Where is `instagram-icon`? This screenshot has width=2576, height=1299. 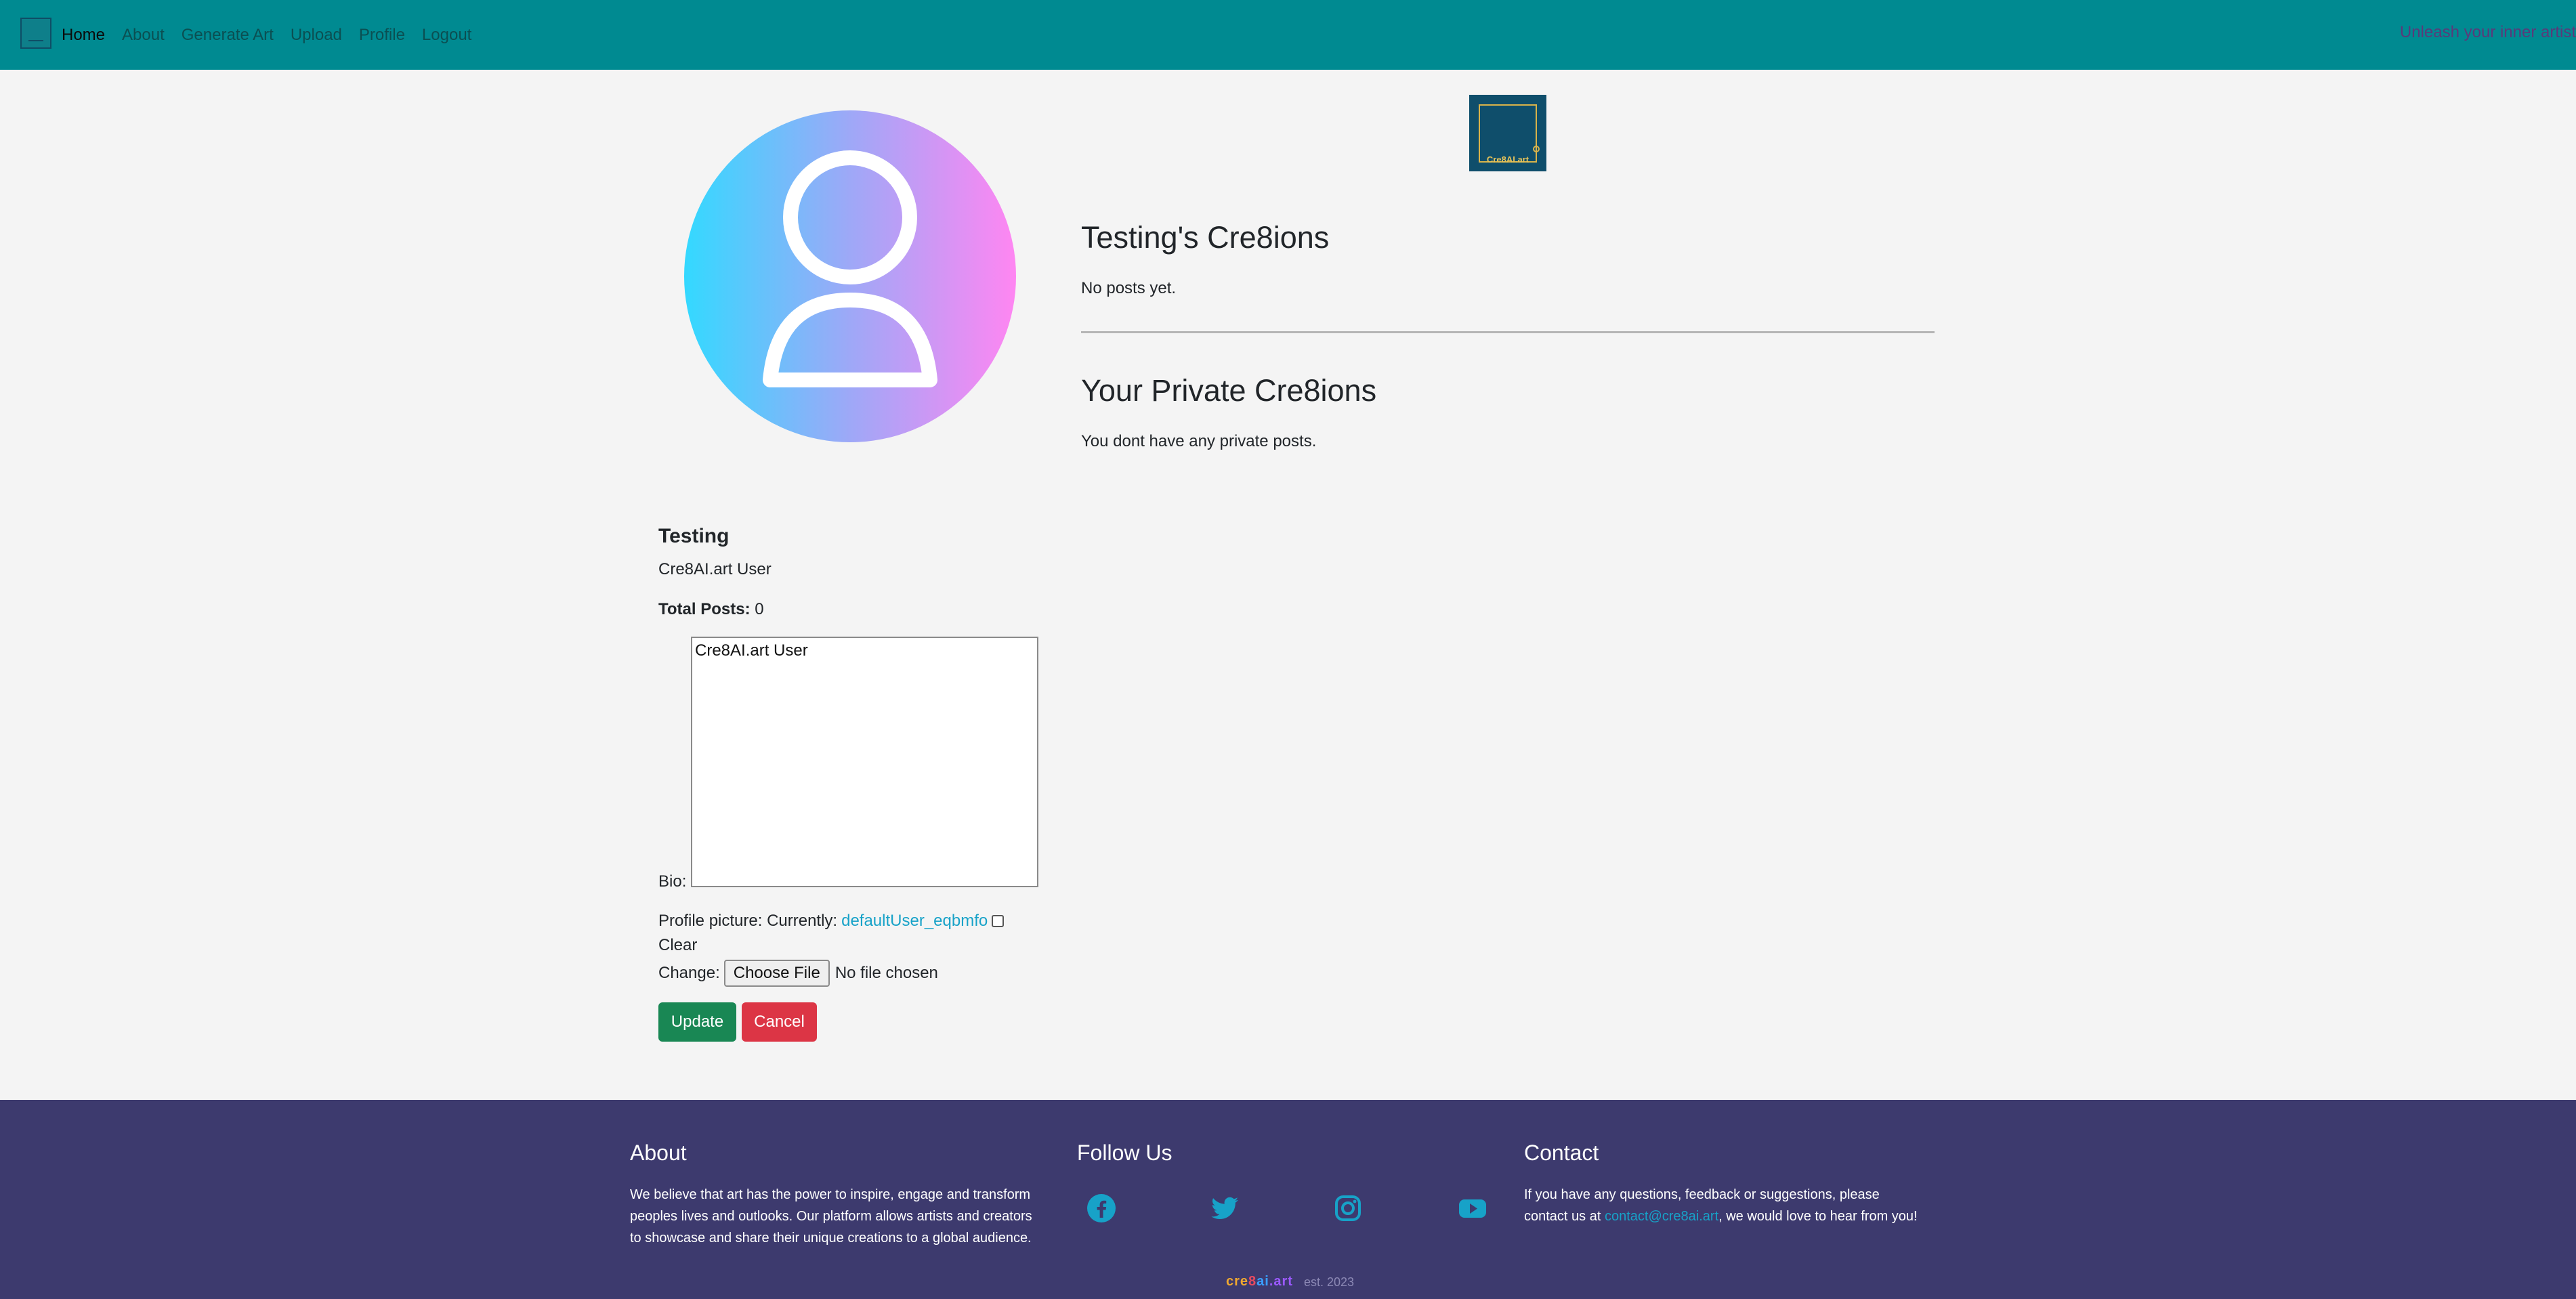 instagram-icon is located at coordinates (1348, 1208).